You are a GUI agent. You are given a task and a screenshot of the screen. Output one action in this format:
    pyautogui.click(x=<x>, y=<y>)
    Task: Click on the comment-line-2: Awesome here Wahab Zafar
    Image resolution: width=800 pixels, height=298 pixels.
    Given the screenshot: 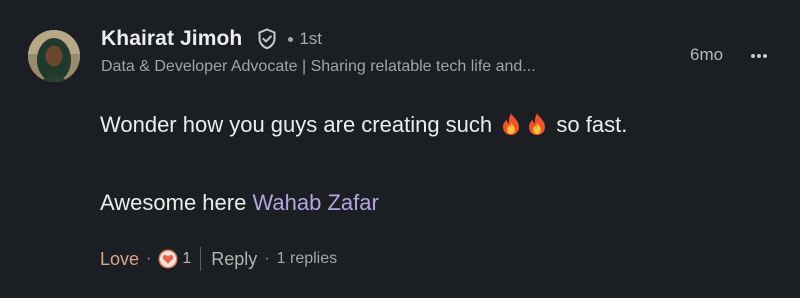 What is the action you would take?
    pyautogui.click(x=363, y=203)
    